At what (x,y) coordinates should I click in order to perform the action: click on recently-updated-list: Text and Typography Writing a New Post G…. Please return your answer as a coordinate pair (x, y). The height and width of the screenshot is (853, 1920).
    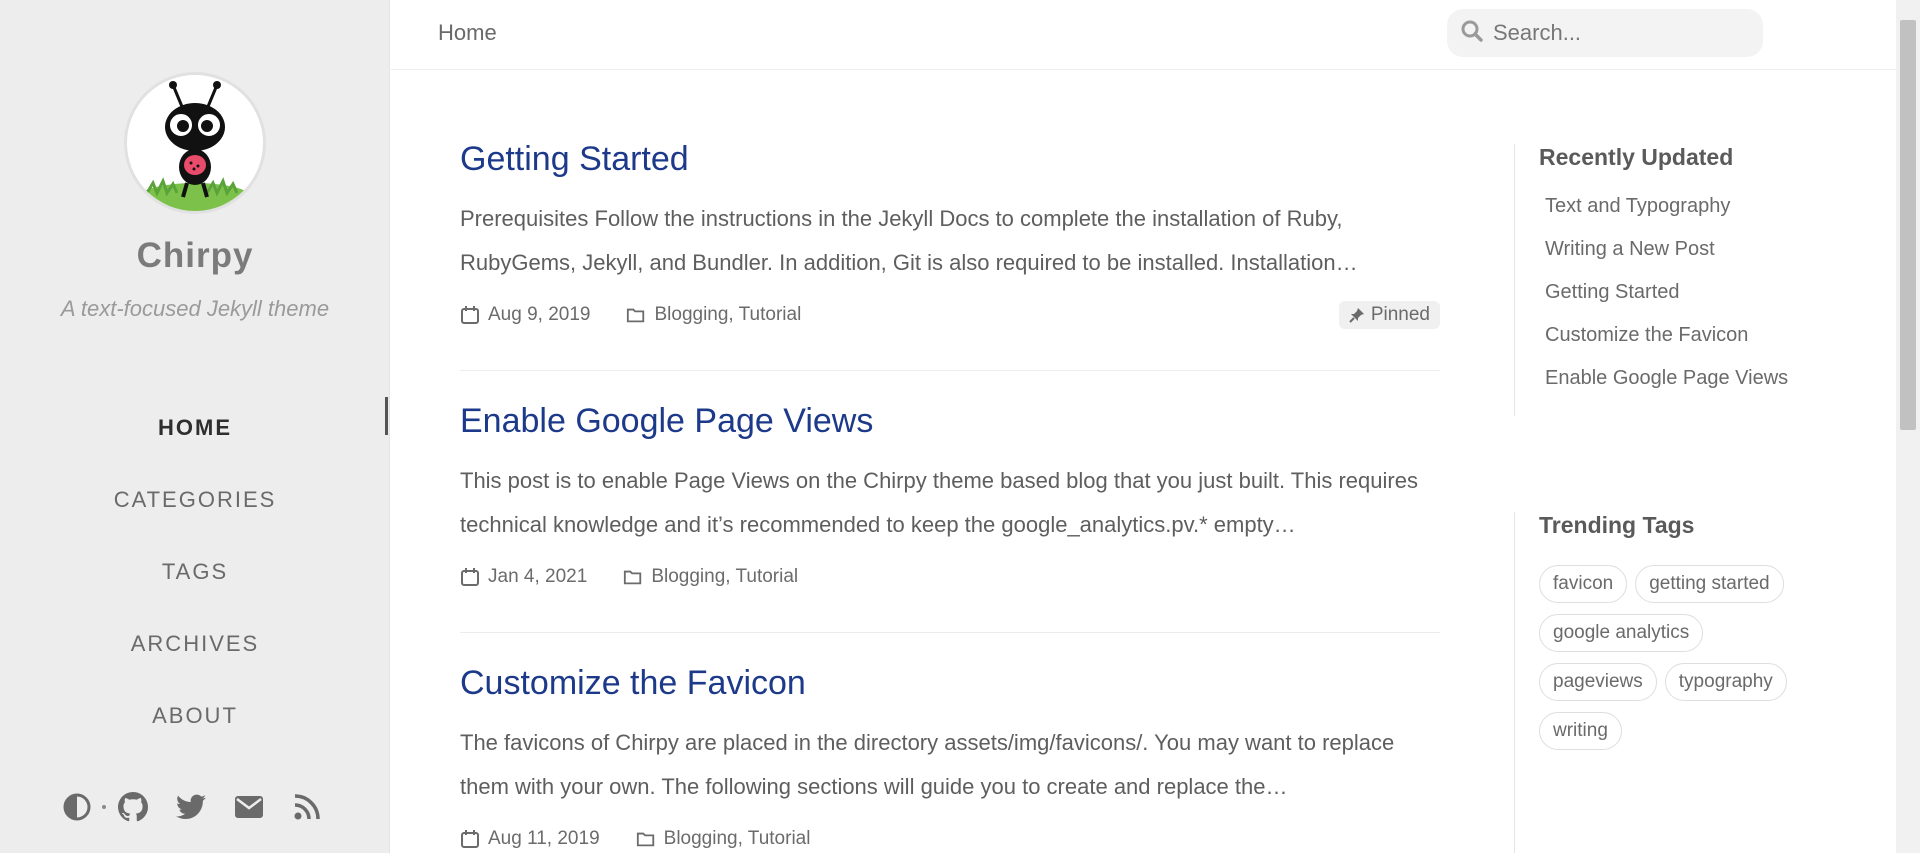
    Looking at the image, I should click on (1663, 302).